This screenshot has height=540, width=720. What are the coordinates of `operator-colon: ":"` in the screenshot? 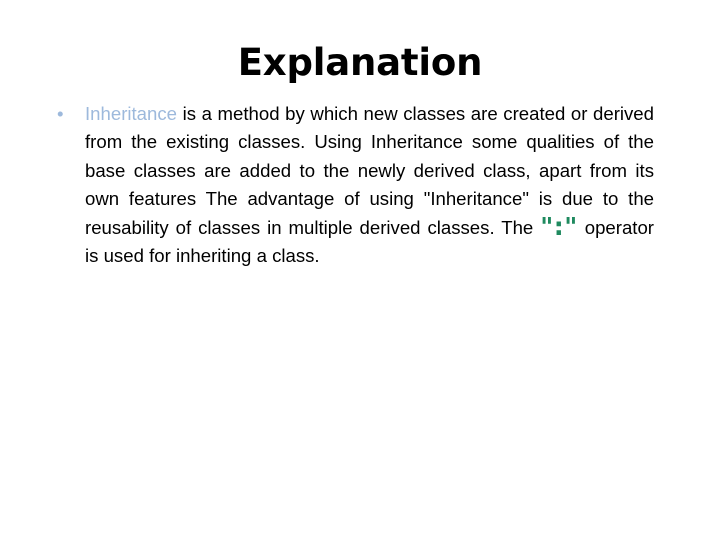 It's located at (559, 226).